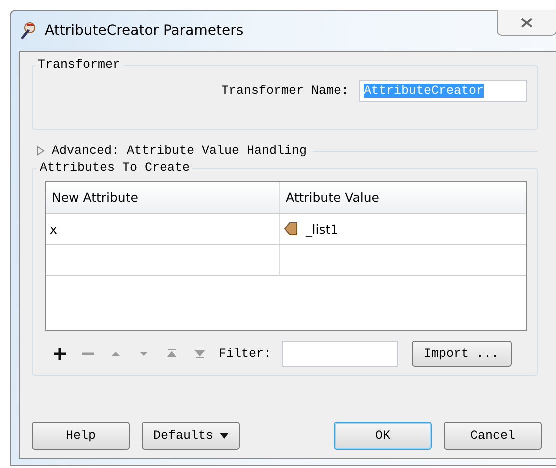 The width and height of the screenshot is (556, 468). I want to click on ok-button: OK, so click(383, 436).